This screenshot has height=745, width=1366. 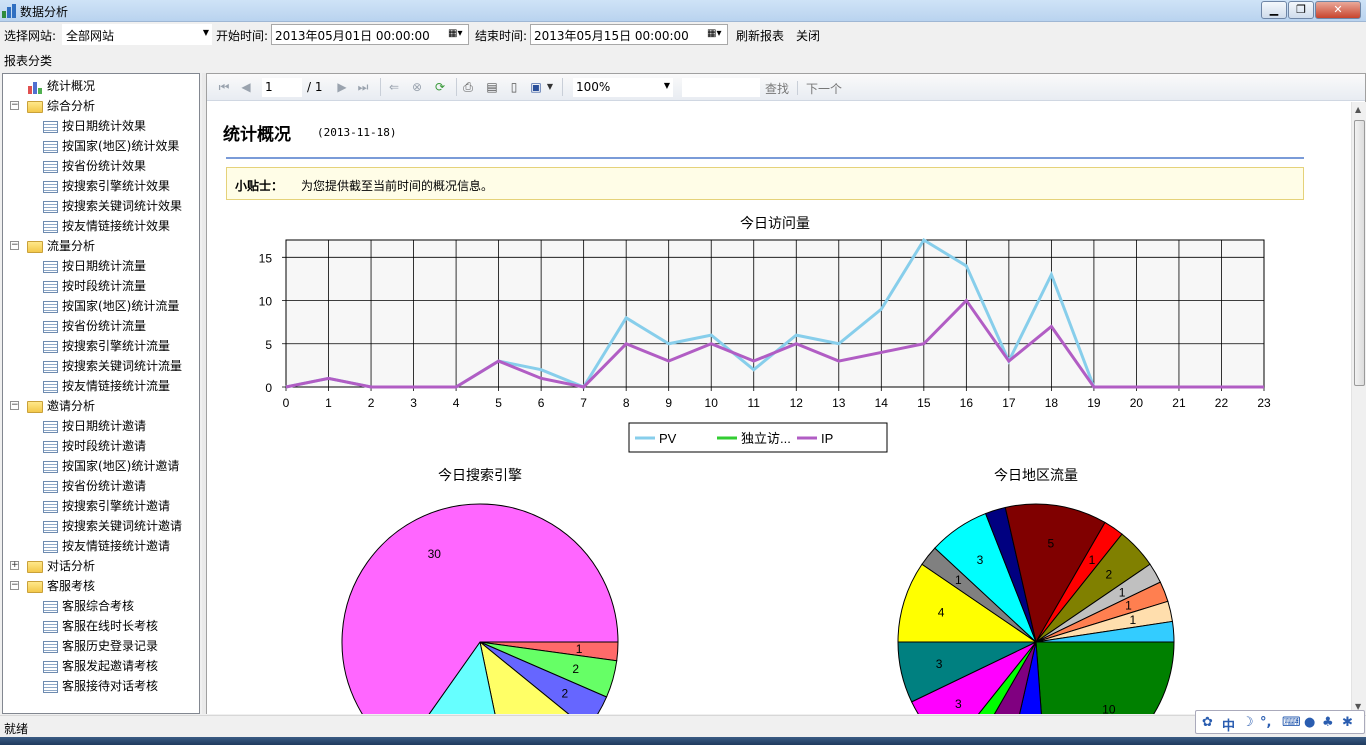 What do you see at coordinates (1309, 722) in the screenshot?
I see `user-icon: ●` at bounding box center [1309, 722].